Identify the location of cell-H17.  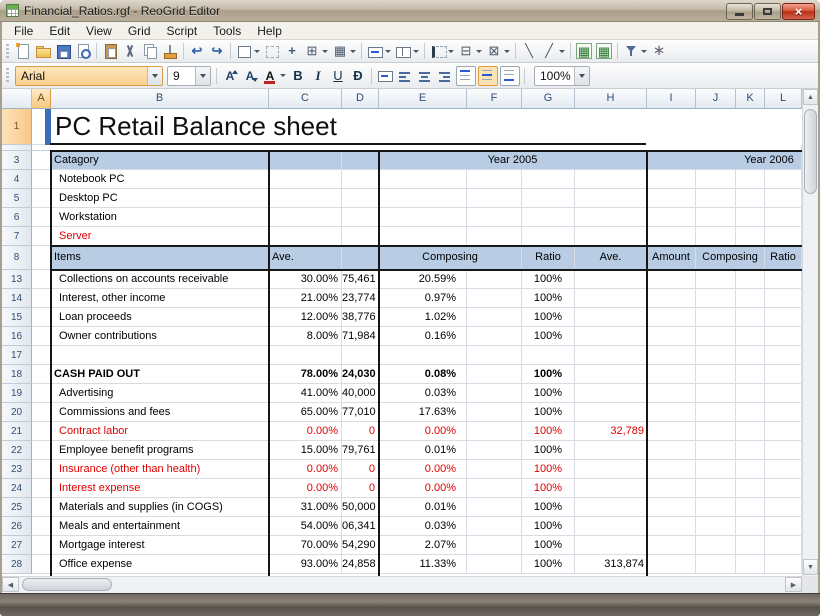
(611, 355).